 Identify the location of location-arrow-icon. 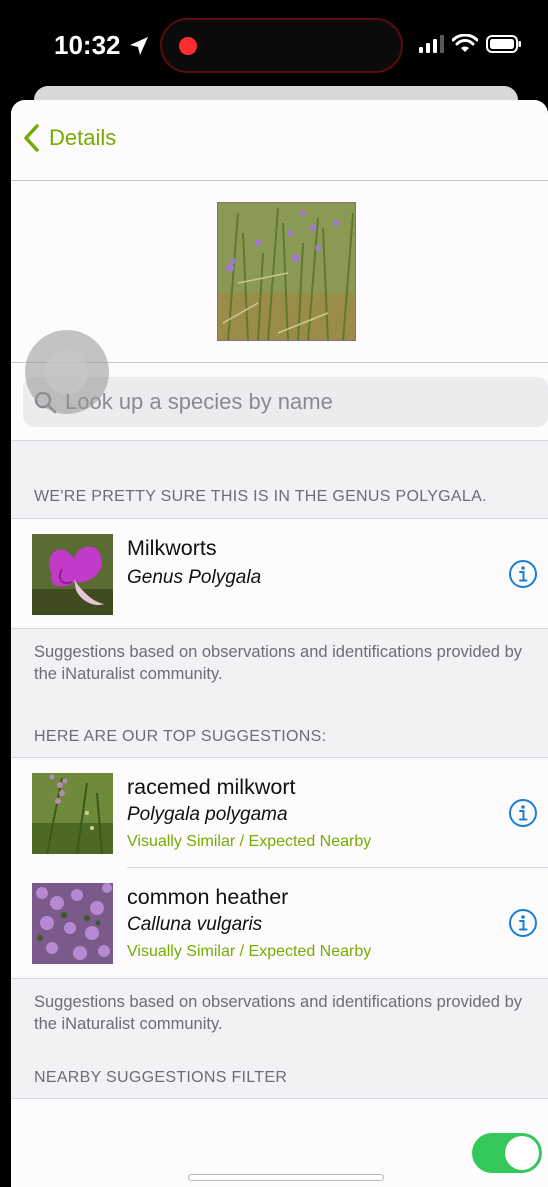
(138, 45).